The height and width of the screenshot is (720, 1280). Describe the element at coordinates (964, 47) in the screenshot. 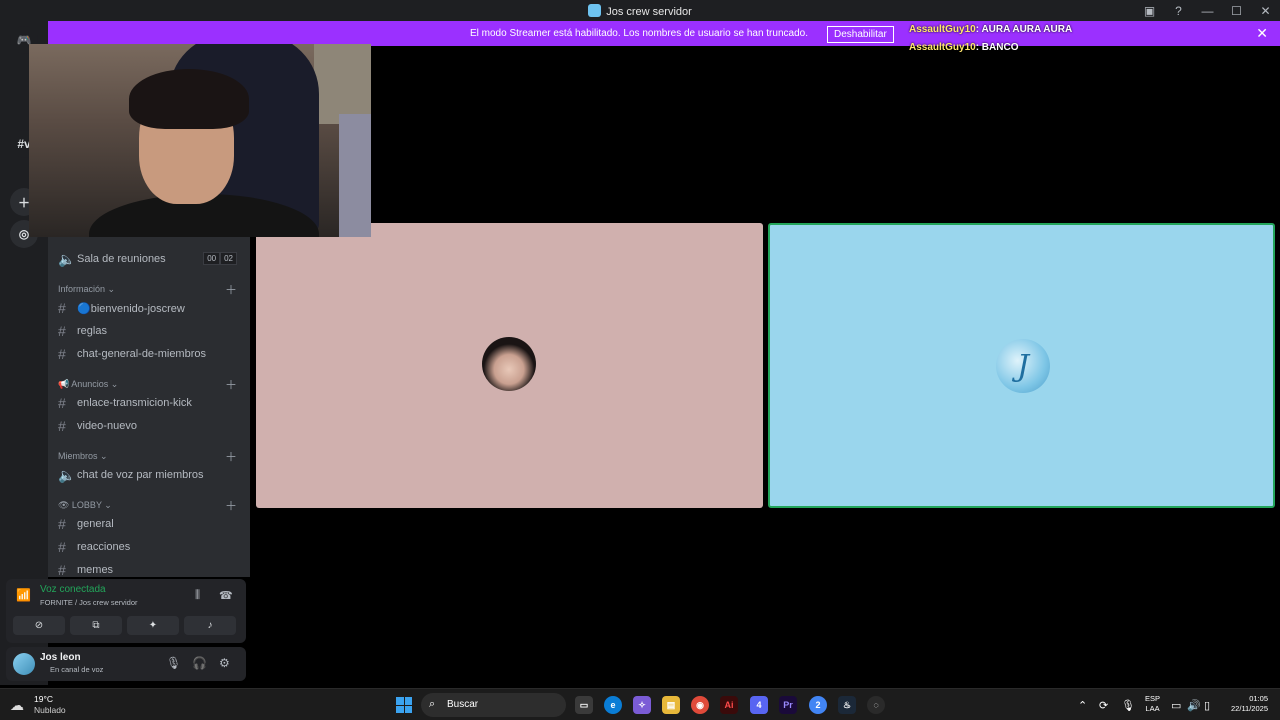

I see `overlay-chat-line: AssaultGuy10: BANCO` at that location.